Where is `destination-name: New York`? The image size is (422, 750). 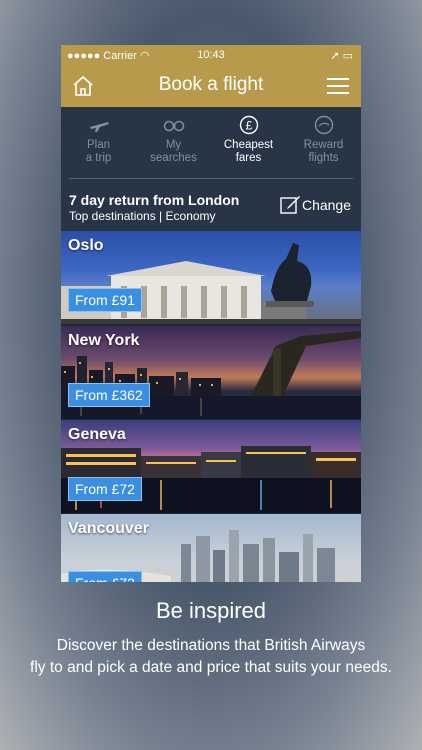 destination-name: New York is located at coordinates (104, 340).